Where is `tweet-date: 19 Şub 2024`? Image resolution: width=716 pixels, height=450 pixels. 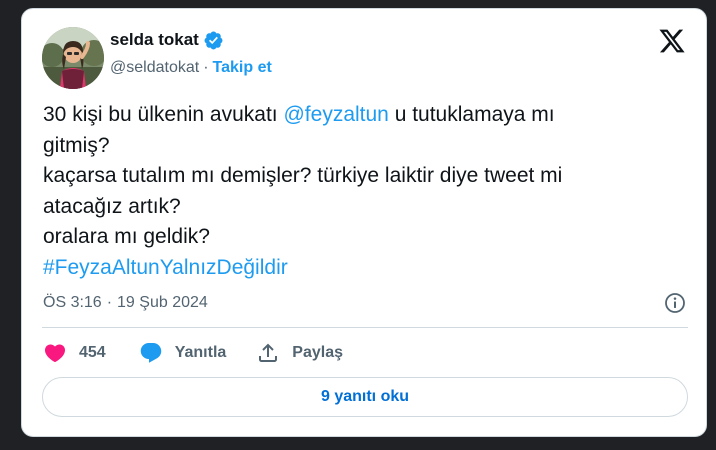 tweet-date: 19 Şub 2024 is located at coordinates (162, 302).